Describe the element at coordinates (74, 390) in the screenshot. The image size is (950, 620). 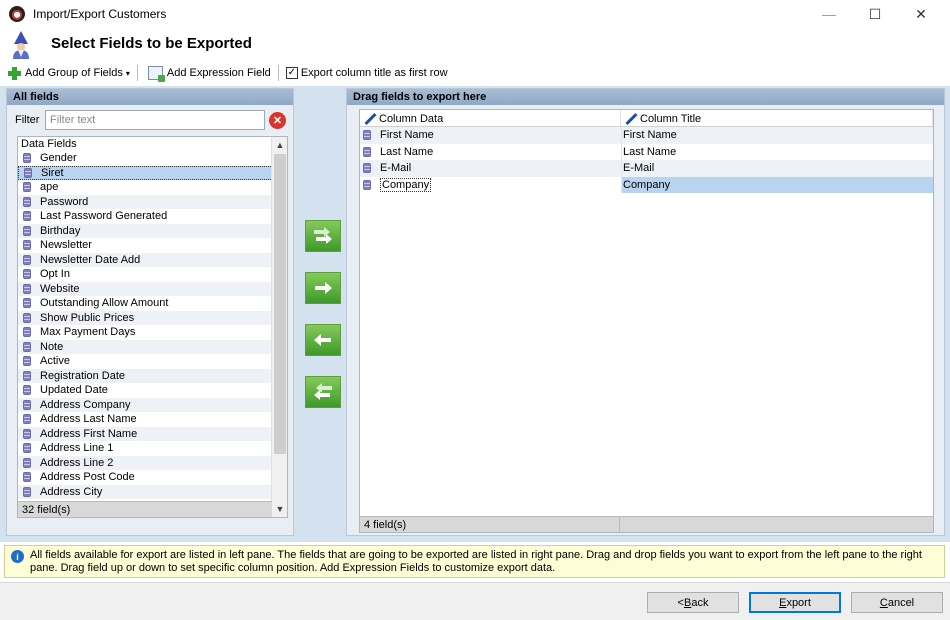
I see `list-item-label: Updated Date` at that location.